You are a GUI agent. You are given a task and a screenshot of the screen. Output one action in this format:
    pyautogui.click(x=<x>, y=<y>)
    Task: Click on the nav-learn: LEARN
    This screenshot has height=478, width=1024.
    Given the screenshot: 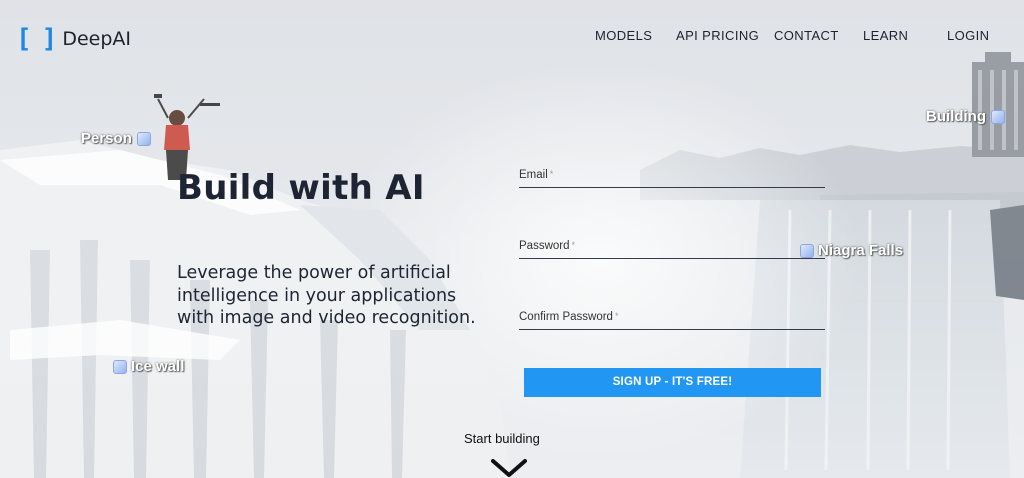 What is the action you would take?
    pyautogui.click(x=885, y=35)
    